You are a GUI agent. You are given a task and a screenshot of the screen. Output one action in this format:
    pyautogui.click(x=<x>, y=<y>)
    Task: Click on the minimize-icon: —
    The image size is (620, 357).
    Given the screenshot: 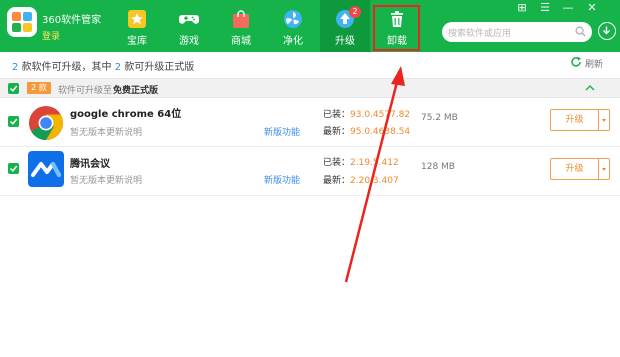 What is the action you would take?
    pyautogui.click(x=568, y=8)
    